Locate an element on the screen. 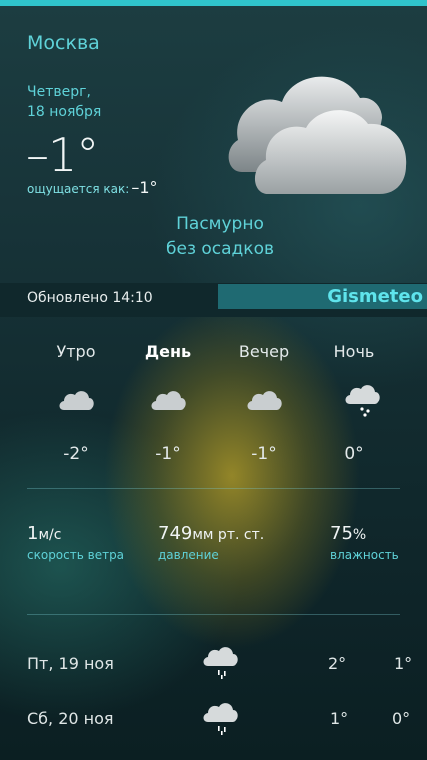  forecast-night-temp: 0° is located at coordinates (401, 718).